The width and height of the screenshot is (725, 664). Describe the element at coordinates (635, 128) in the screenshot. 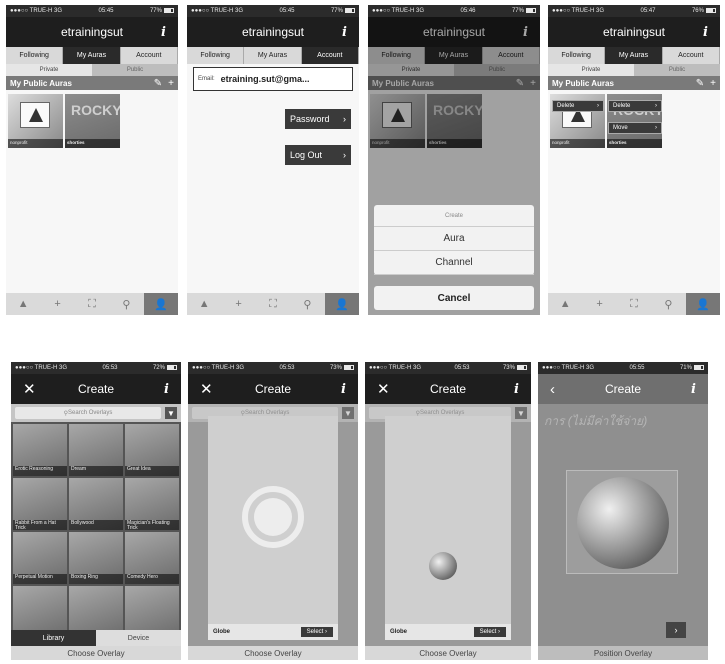

I see `move-button: Move ›` at that location.